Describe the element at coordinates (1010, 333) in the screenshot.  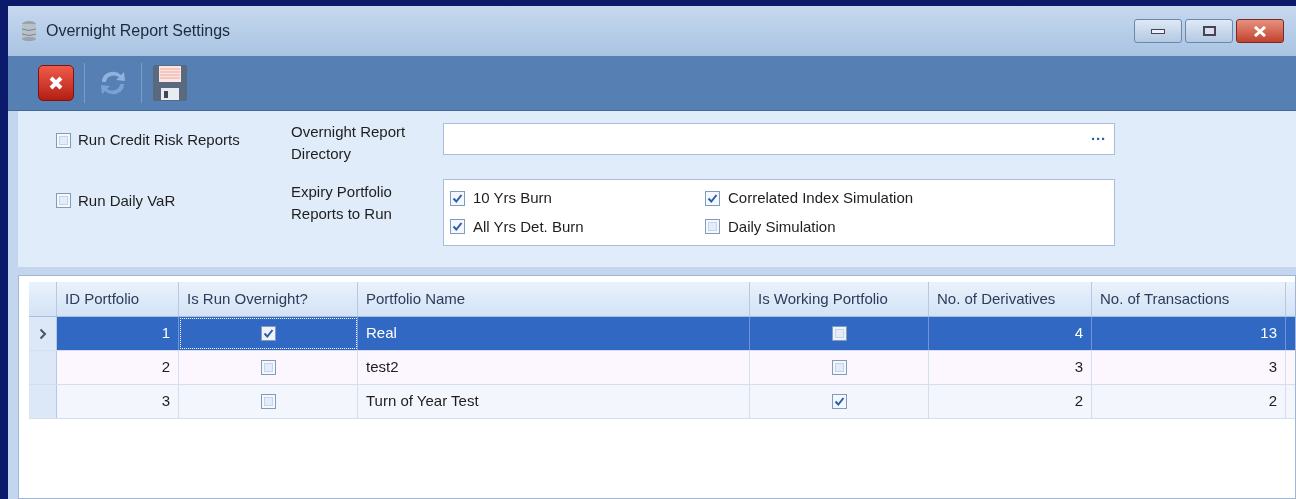
I see `table-cell: 4` at that location.